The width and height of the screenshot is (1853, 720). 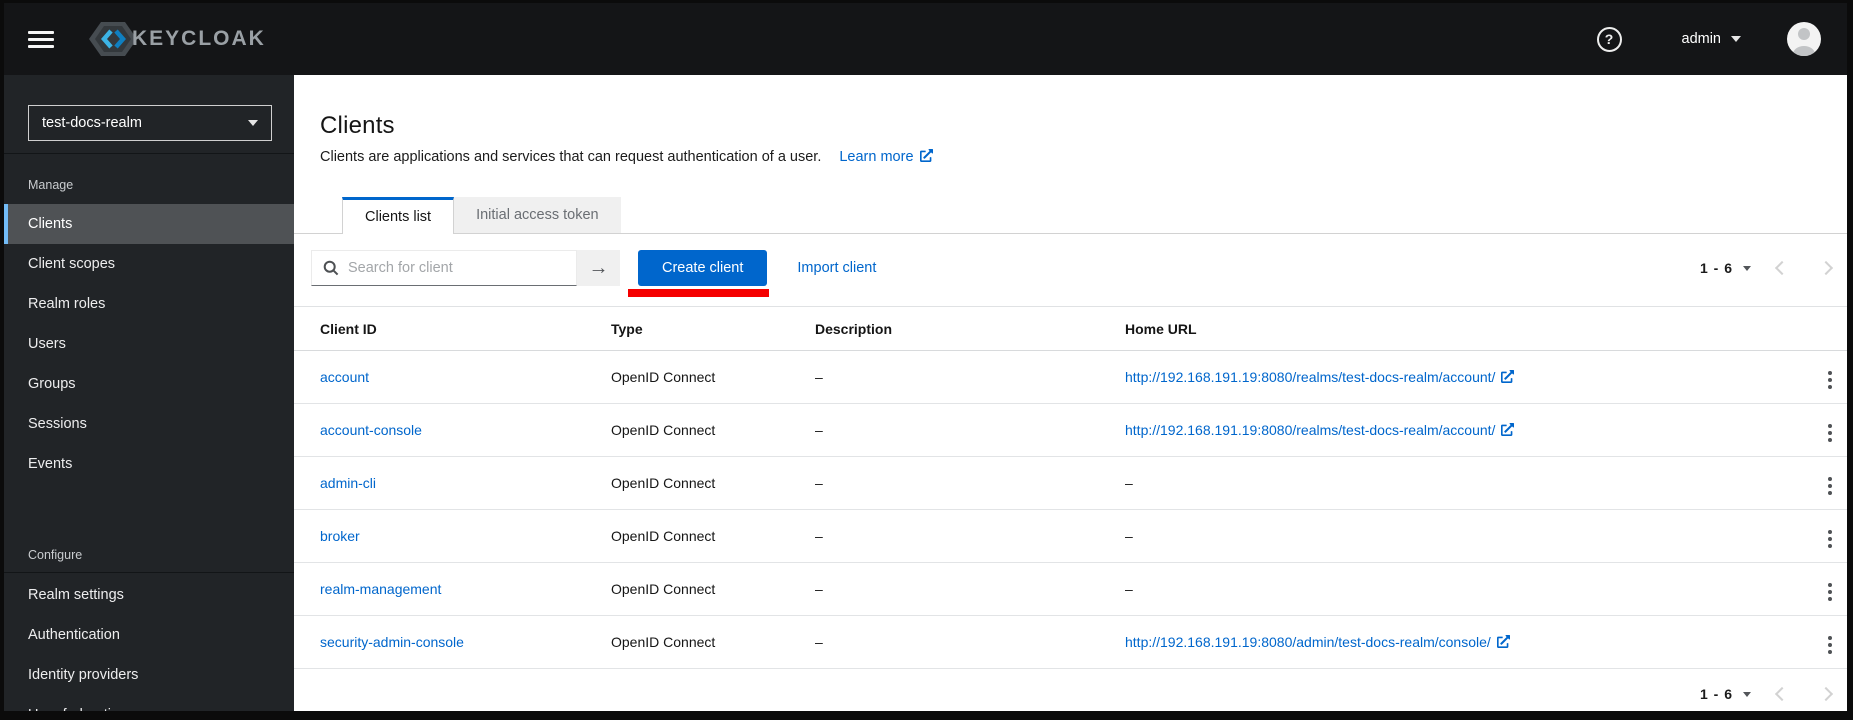 I want to click on sidebar-item-realm-settings: Realm settings, so click(x=149, y=595).